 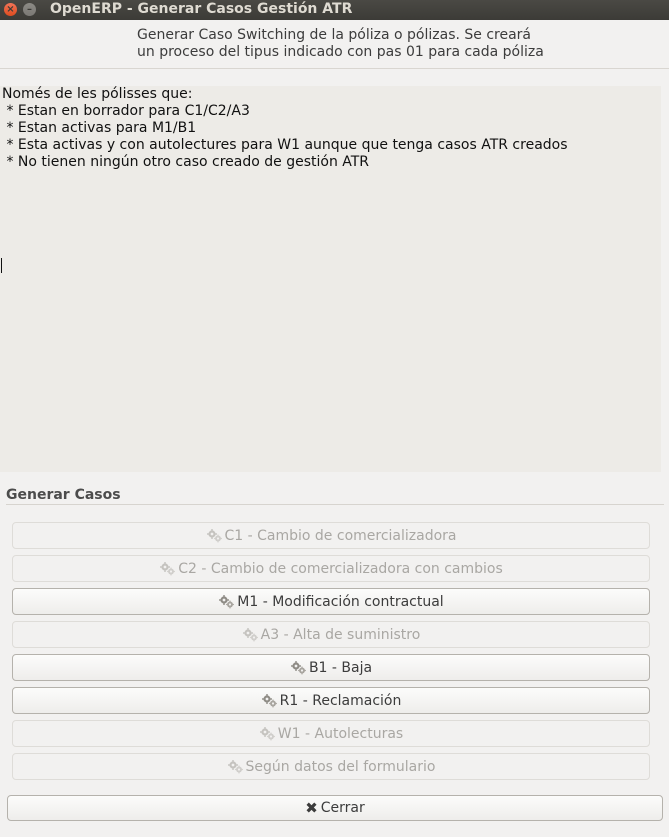 I want to click on case-button-r1: R1 - Reclamación, so click(x=331, y=700).